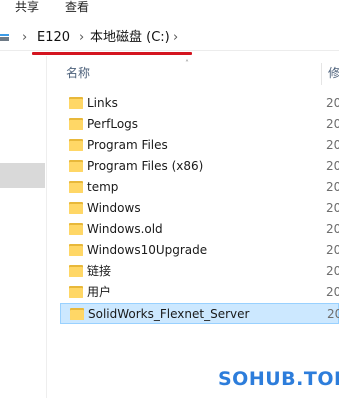 The image size is (339, 398). Describe the element at coordinates (187, 63) in the screenshot. I see `sort-arrow-icon: ˄` at that location.